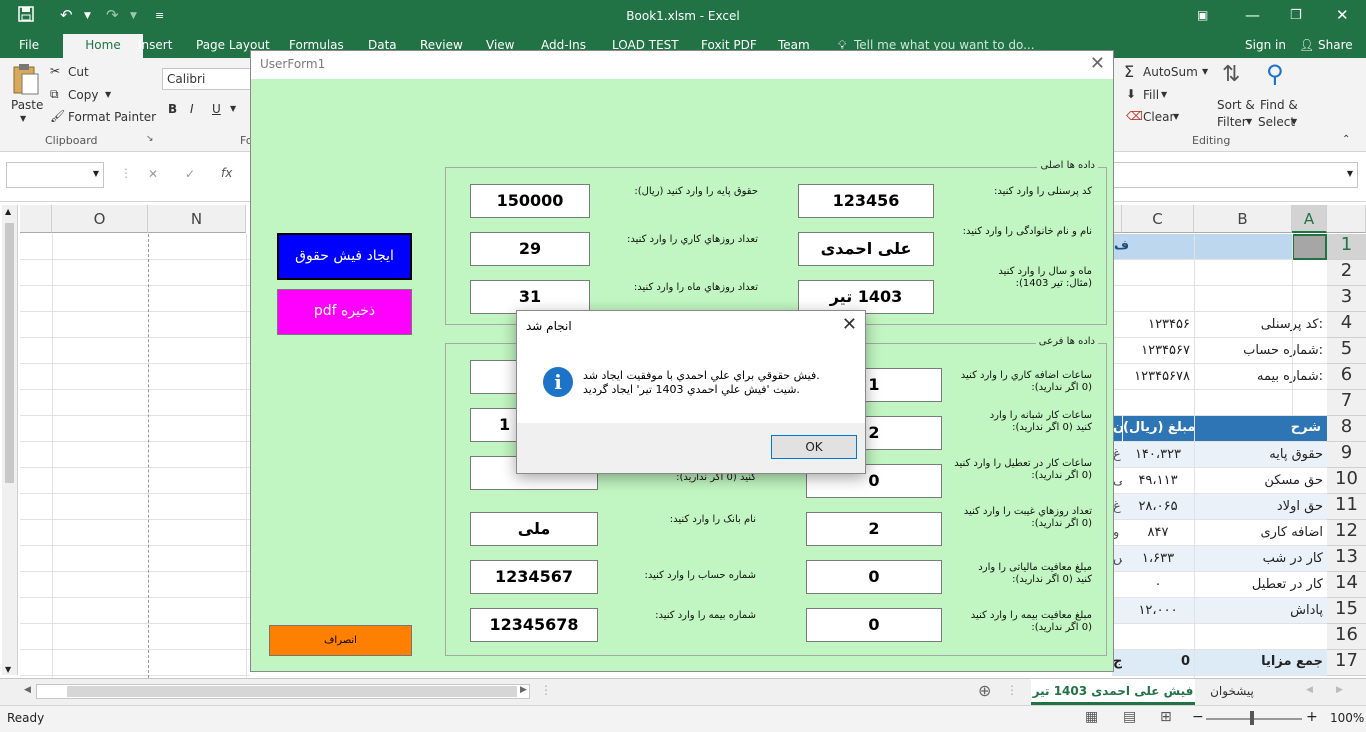  Describe the element at coordinates (523, 690) in the screenshot. I see `scroll-right-icon: ▶` at that location.